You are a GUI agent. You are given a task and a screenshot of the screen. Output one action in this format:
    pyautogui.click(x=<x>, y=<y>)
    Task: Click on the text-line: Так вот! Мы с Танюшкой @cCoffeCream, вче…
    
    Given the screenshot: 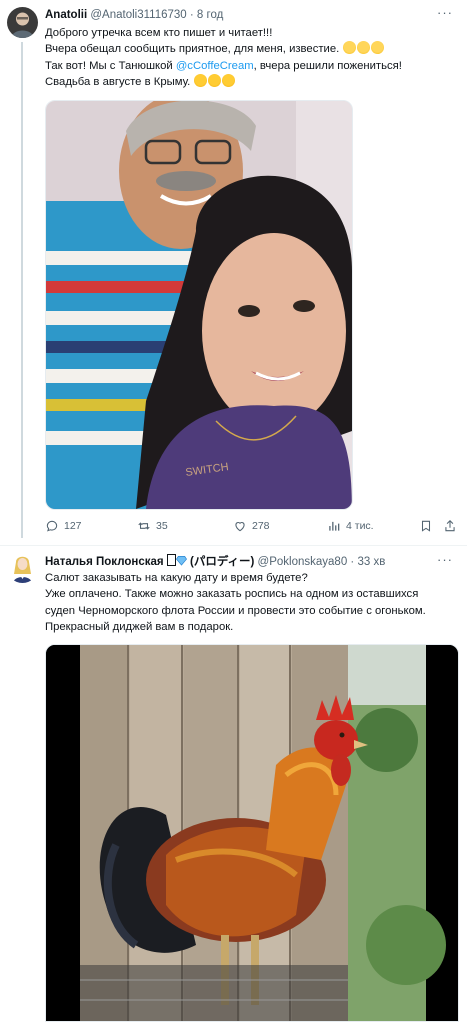 What is the action you would take?
    pyautogui.click(x=223, y=65)
    